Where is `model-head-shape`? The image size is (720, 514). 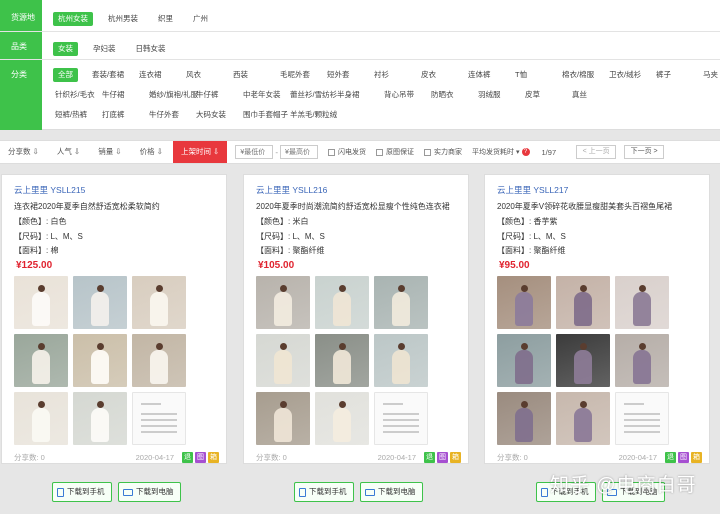
model-head-shape is located at coordinates (401, 346).